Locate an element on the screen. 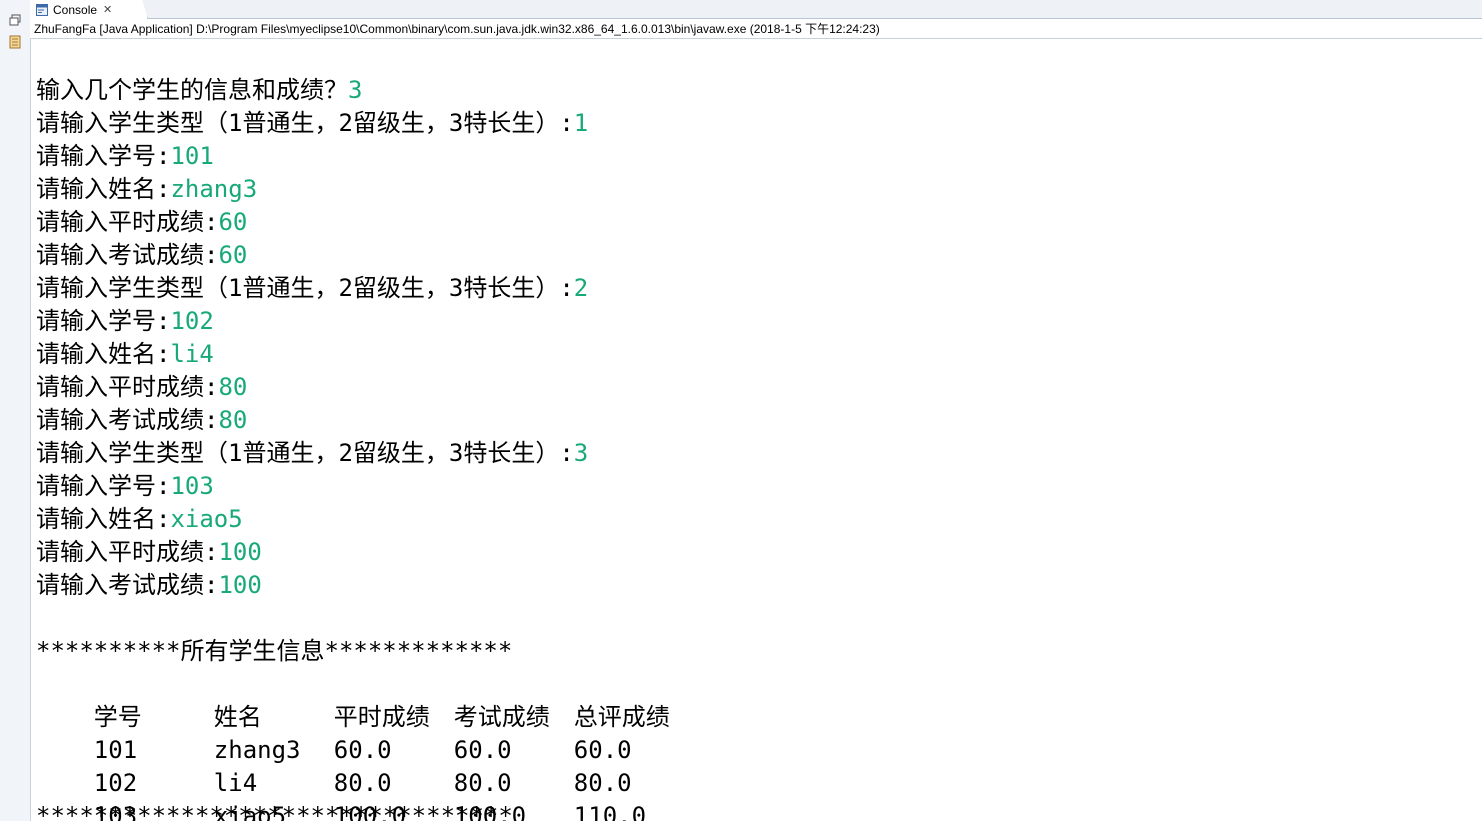 The height and width of the screenshot is (821, 1482). footer-line: ********************************* is located at coordinates (274, 811).